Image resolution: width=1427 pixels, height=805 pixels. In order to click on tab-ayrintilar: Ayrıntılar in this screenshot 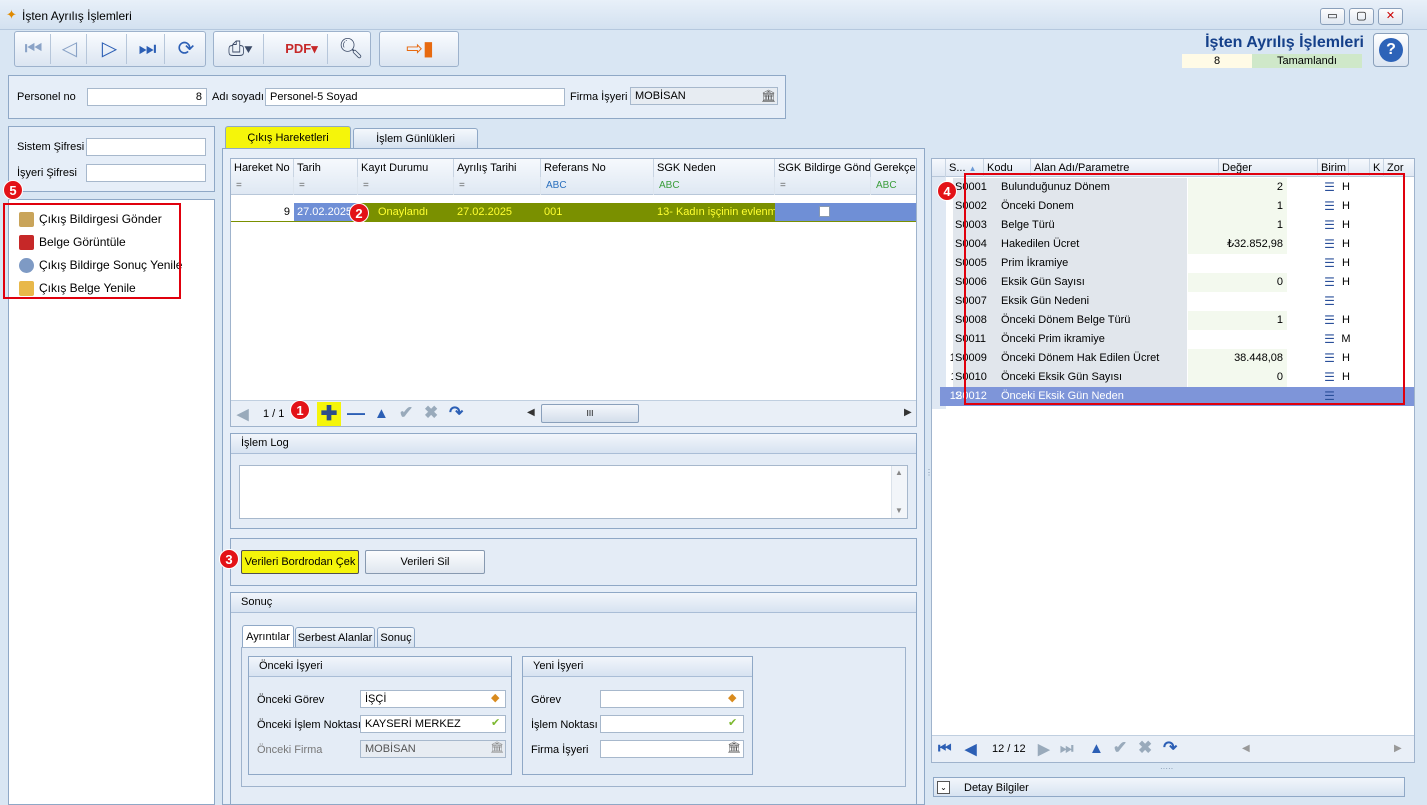, I will do `click(268, 636)`.